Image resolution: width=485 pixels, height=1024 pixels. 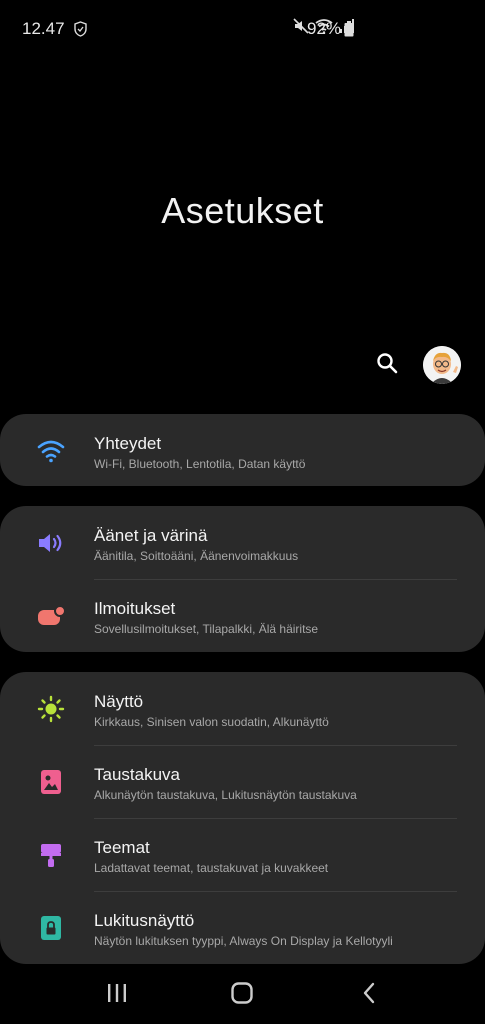 I want to click on item-title: Äänet ja värinä, so click(x=151, y=535).